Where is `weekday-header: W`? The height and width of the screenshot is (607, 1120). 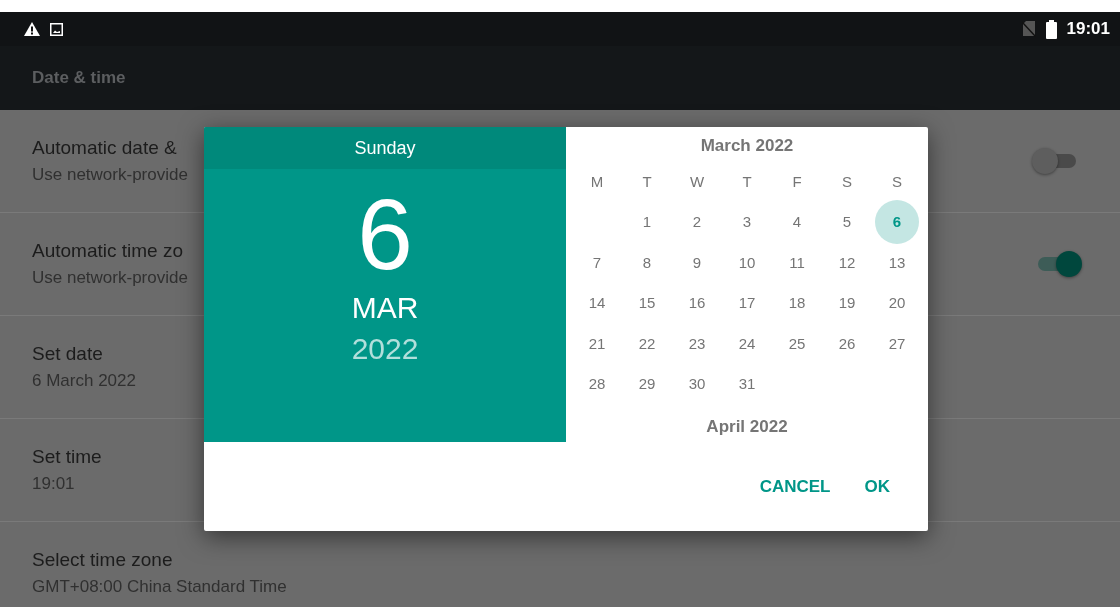 weekday-header: W is located at coordinates (697, 181).